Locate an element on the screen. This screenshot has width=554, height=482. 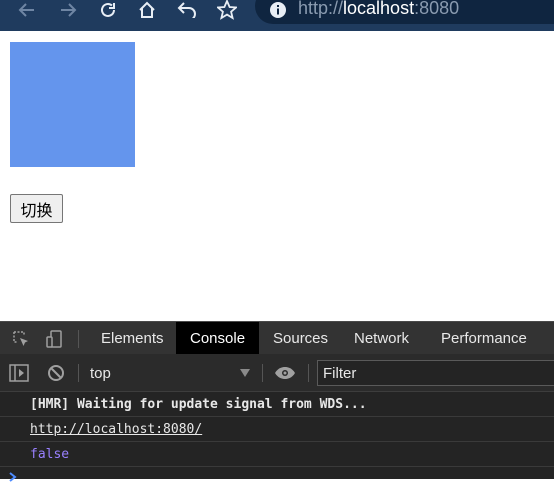
inspect-element-button is located at coordinates (21, 339).